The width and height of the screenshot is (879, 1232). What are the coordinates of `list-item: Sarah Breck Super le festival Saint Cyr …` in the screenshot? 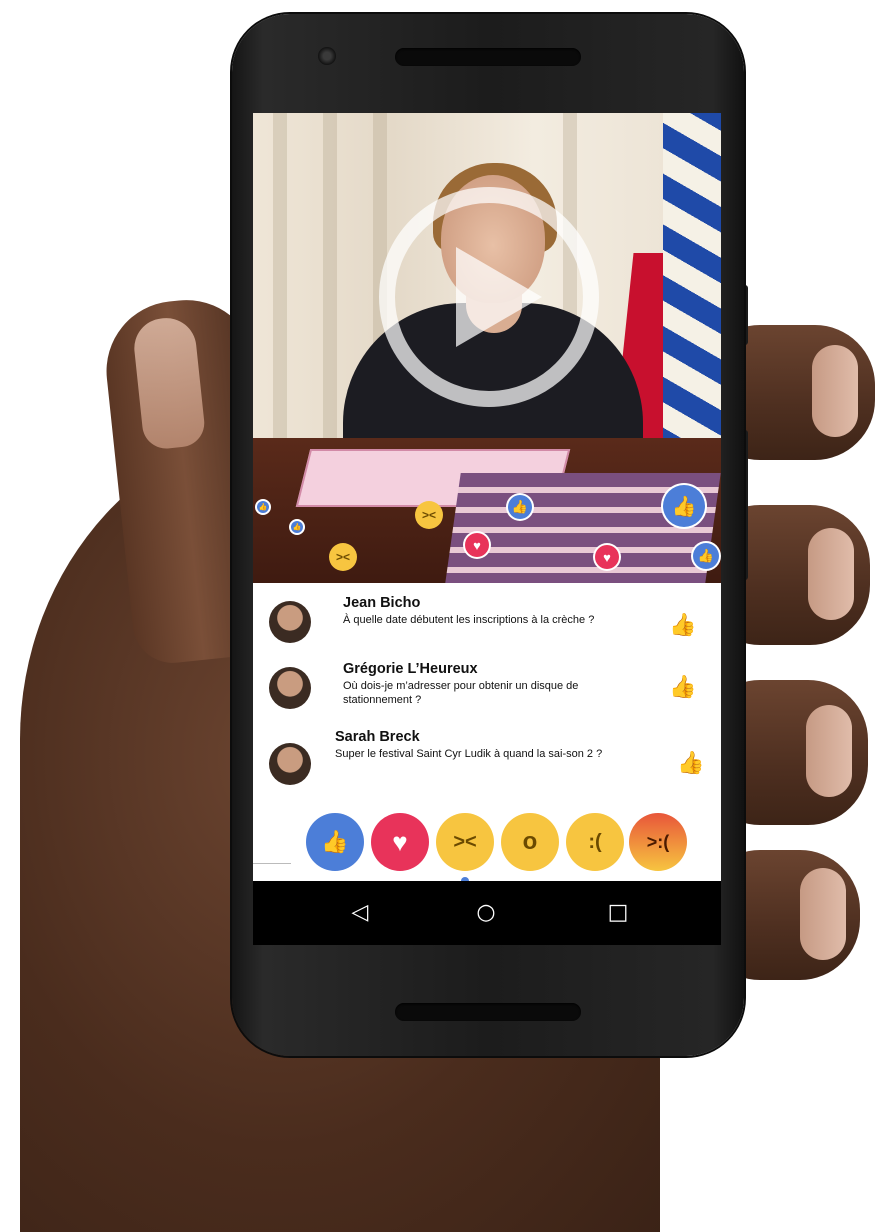 It's located at (487, 762).